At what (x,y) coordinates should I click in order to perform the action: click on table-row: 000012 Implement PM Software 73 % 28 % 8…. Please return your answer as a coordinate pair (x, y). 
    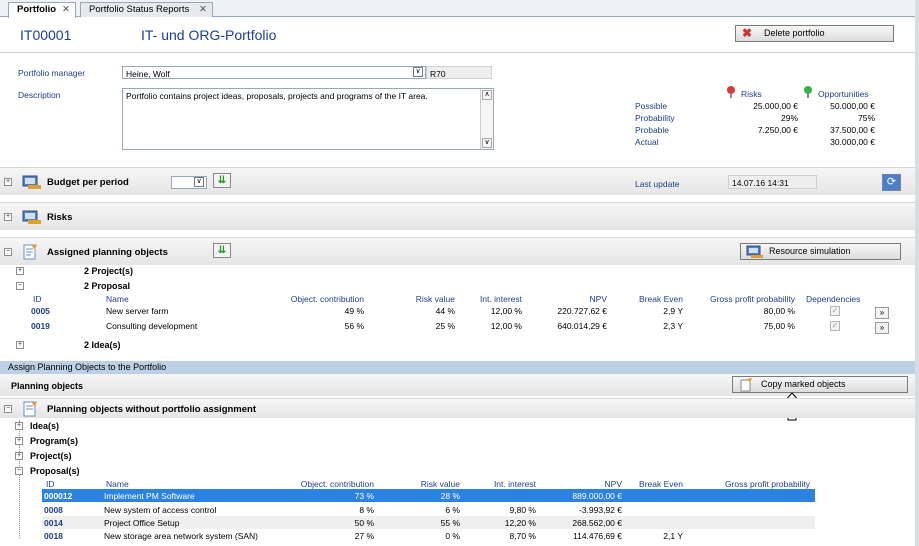
    Looking at the image, I should click on (428, 495).